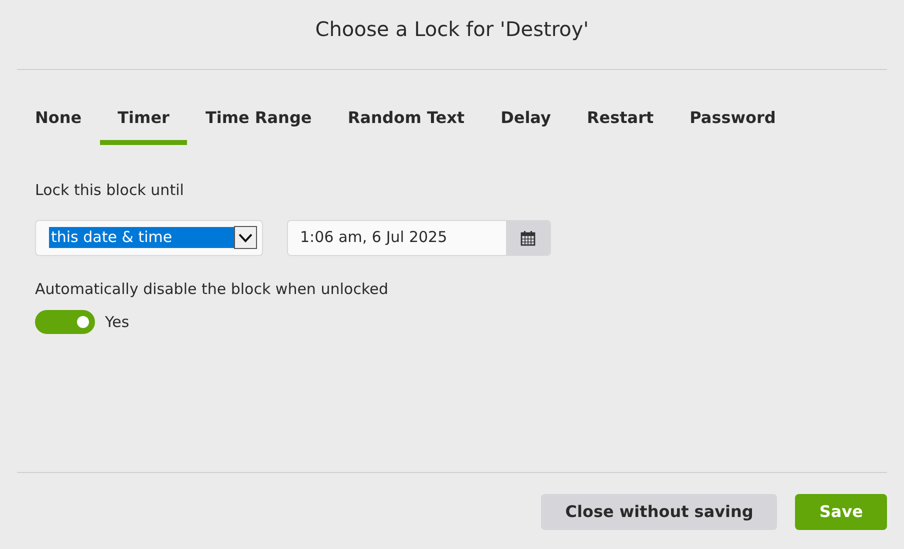 The height and width of the screenshot is (549, 904). I want to click on tab: Timer, so click(144, 121).